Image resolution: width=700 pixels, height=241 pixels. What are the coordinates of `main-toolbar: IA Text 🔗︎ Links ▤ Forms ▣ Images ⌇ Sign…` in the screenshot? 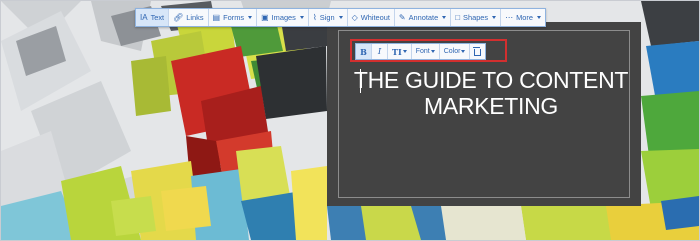 It's located at (340, 17).